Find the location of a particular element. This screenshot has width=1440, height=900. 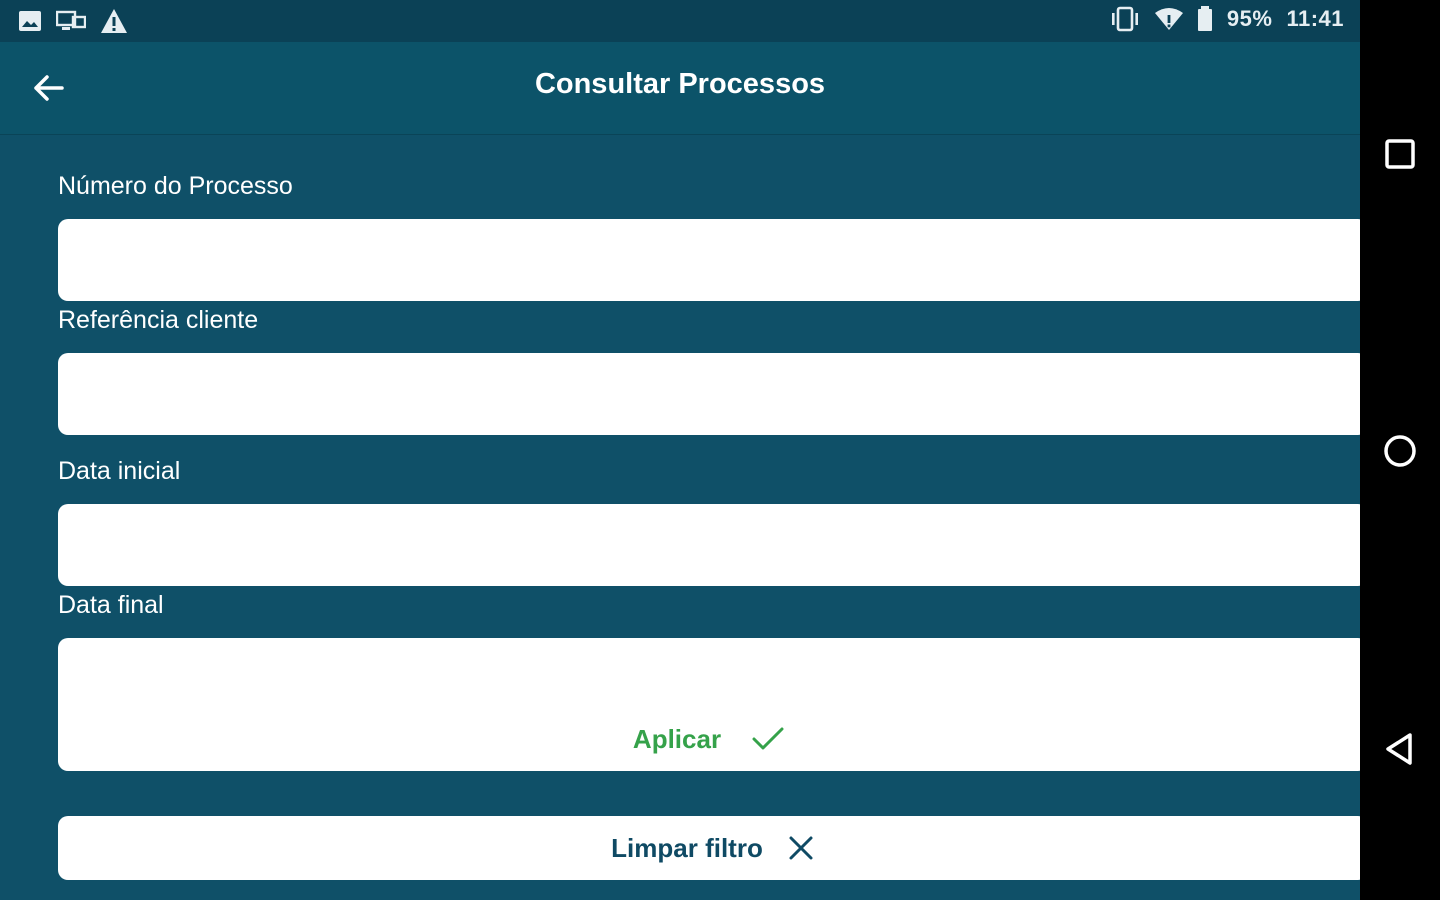

numero-processo-input is located at coordinates (709, 260).